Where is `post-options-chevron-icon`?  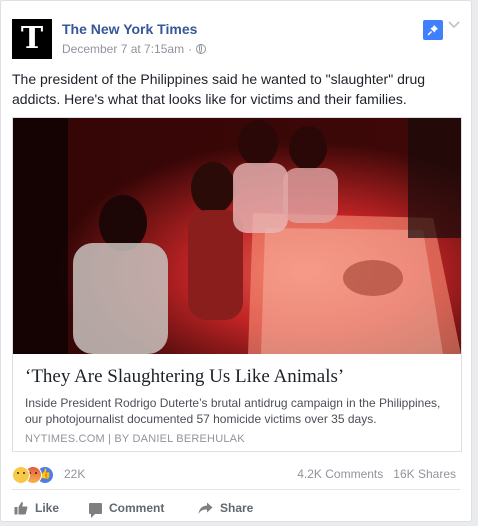 post-options-chevron-icon is located at coordinates (454, 25).